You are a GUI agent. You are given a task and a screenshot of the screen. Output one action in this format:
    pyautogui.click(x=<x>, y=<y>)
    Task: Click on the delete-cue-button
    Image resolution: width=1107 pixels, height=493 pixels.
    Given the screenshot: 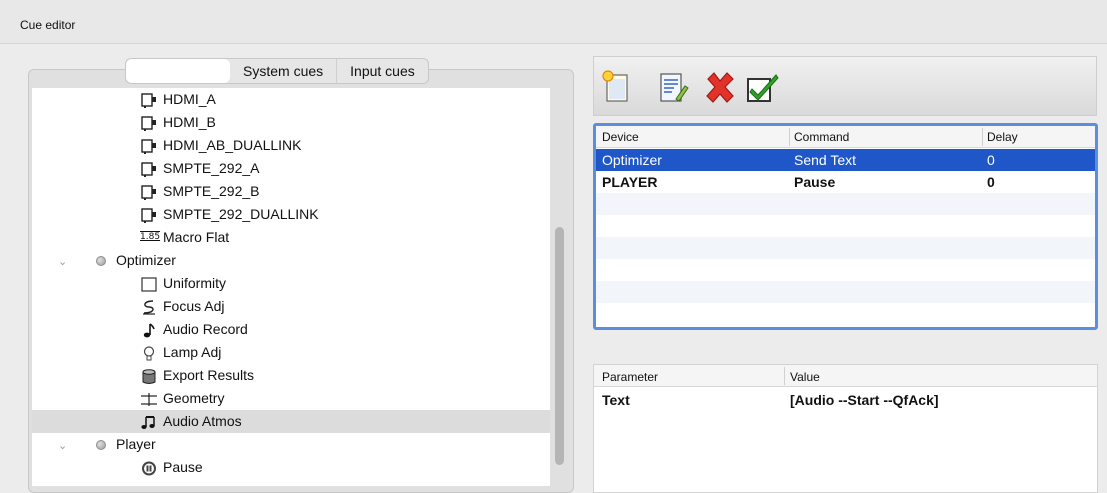 What is the action you would take?
    pyautogui.click(x=720, y=87)
    